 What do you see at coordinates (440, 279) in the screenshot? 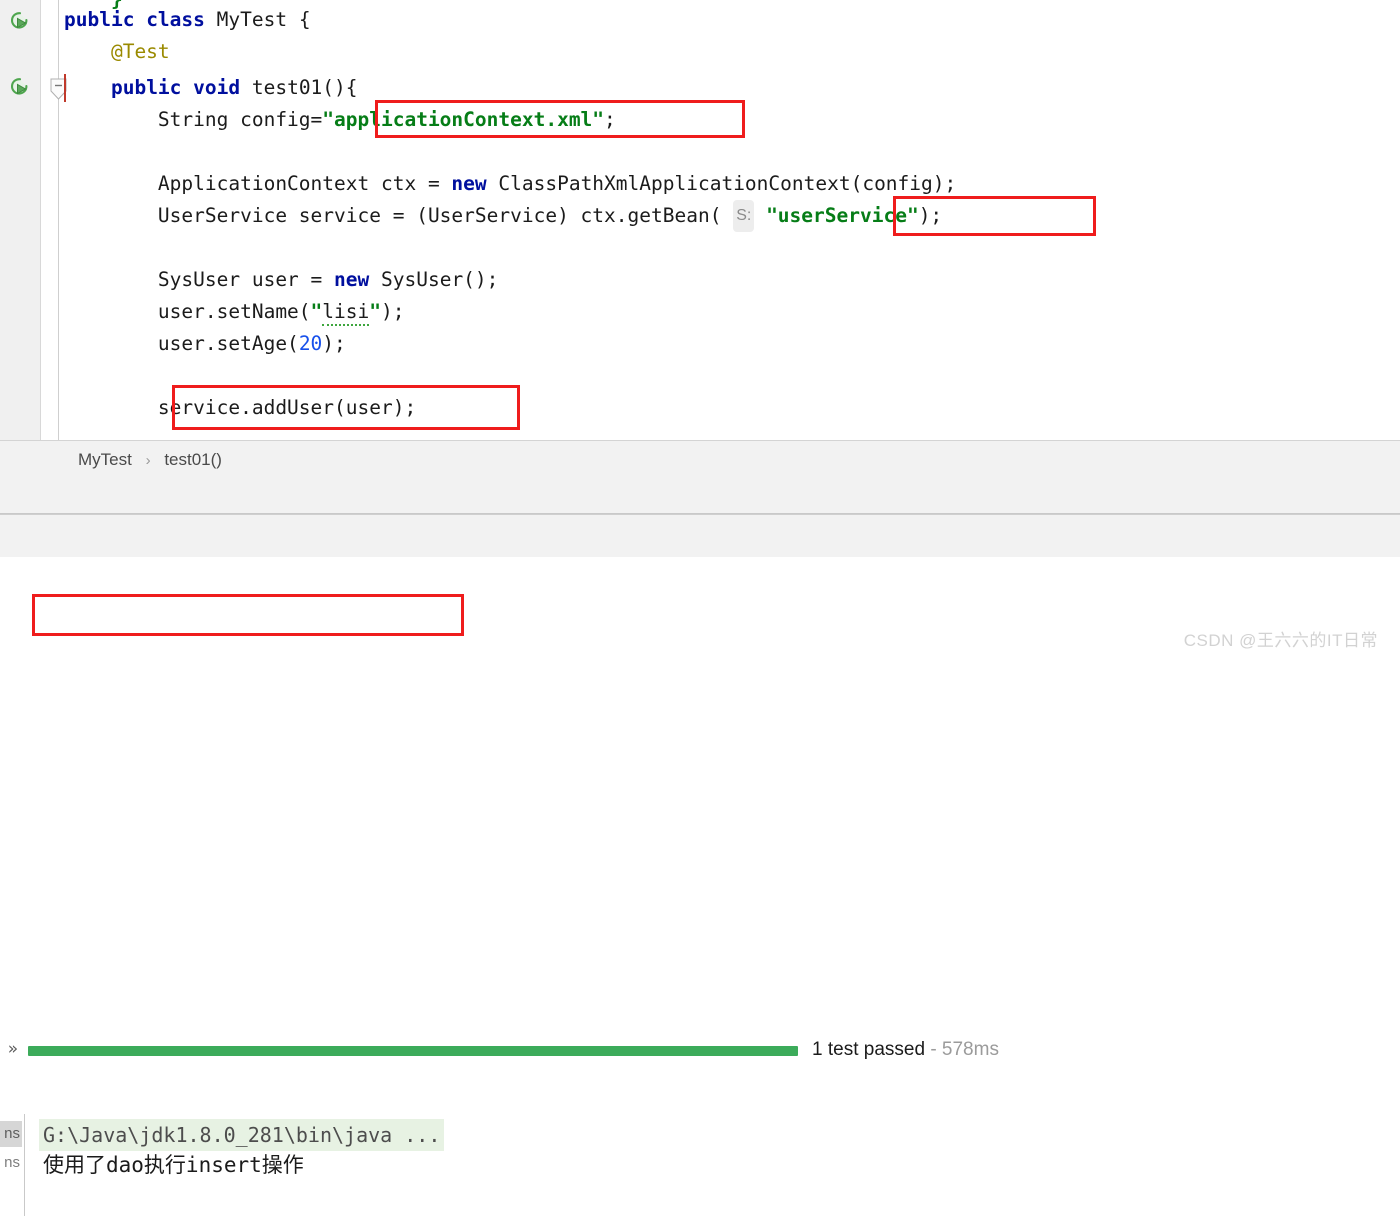
I see `code-token: SysUser();` at bounding box center [440, 279].